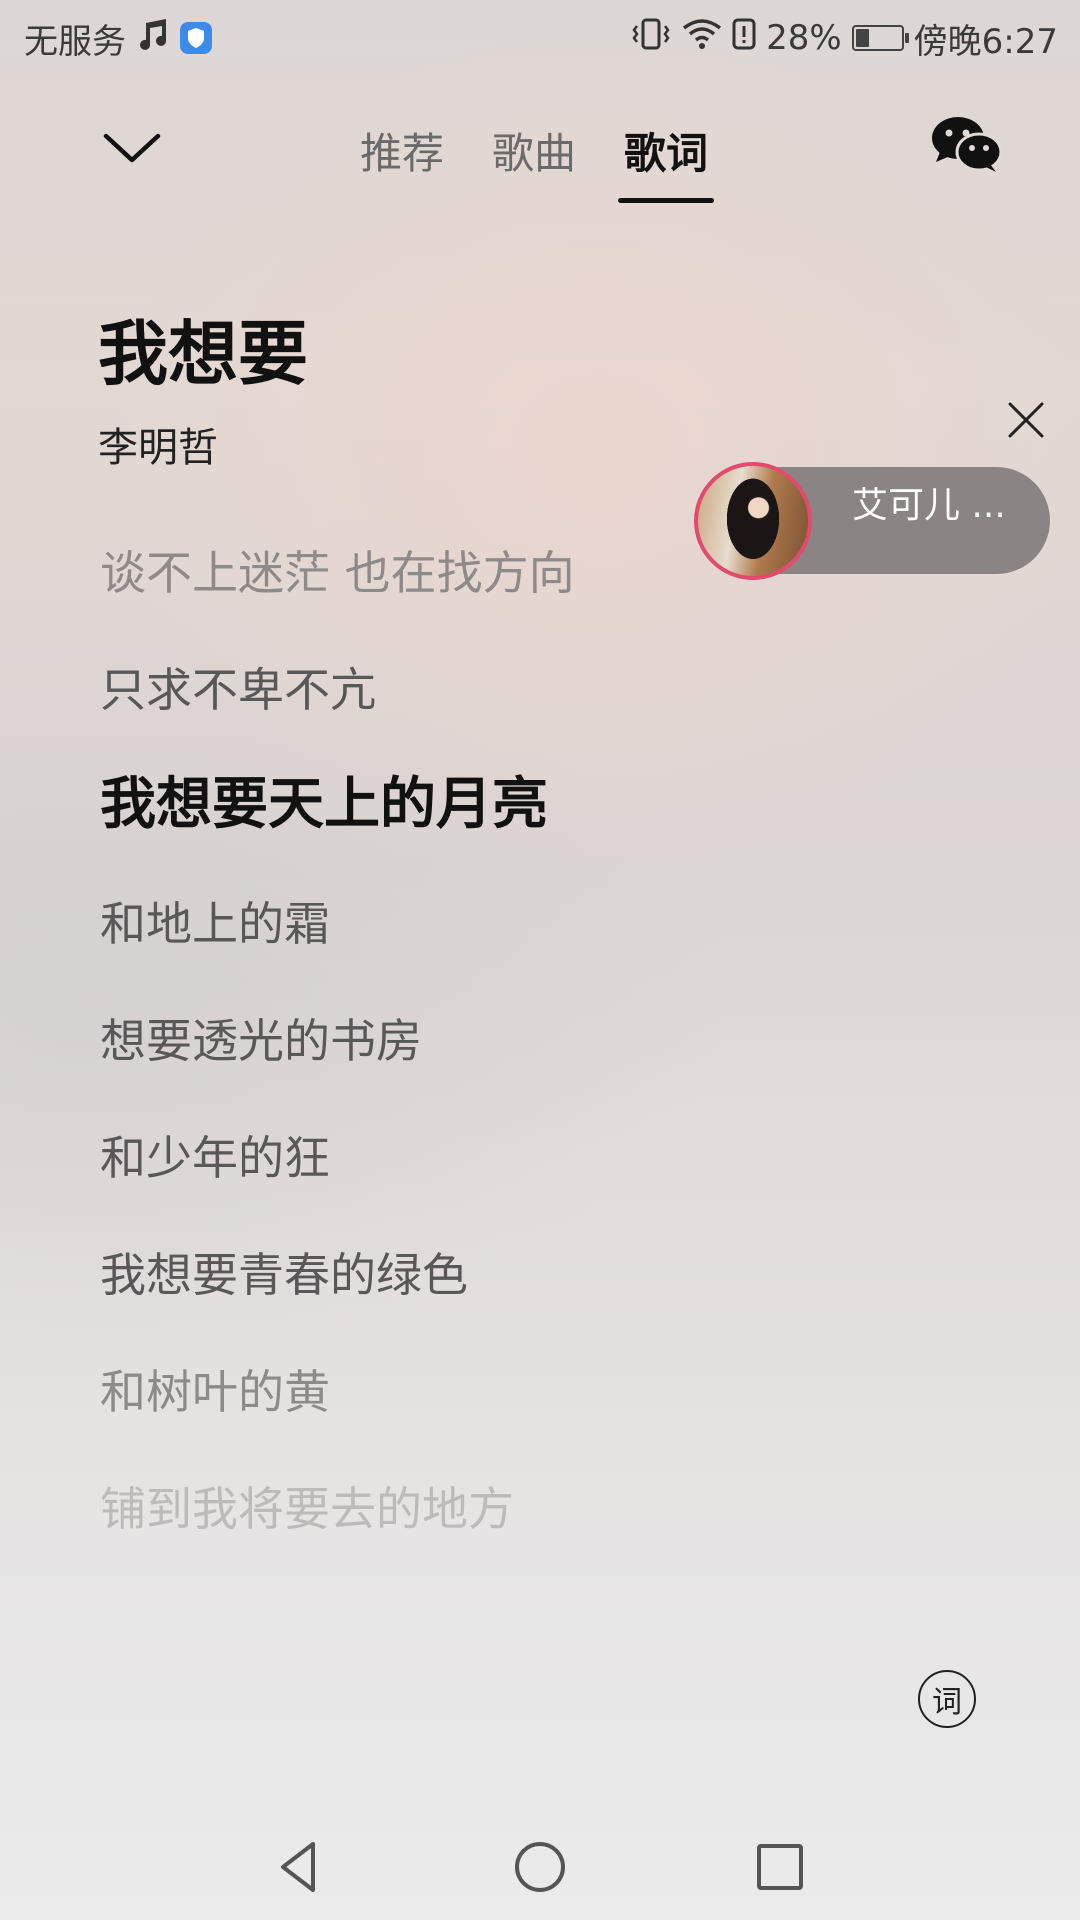 Image resolution: width=1080 pixels, height=1920 pixels. Describe the element at coordinates (880, 38) in the screenshot. I see `battery-icon` at that location.